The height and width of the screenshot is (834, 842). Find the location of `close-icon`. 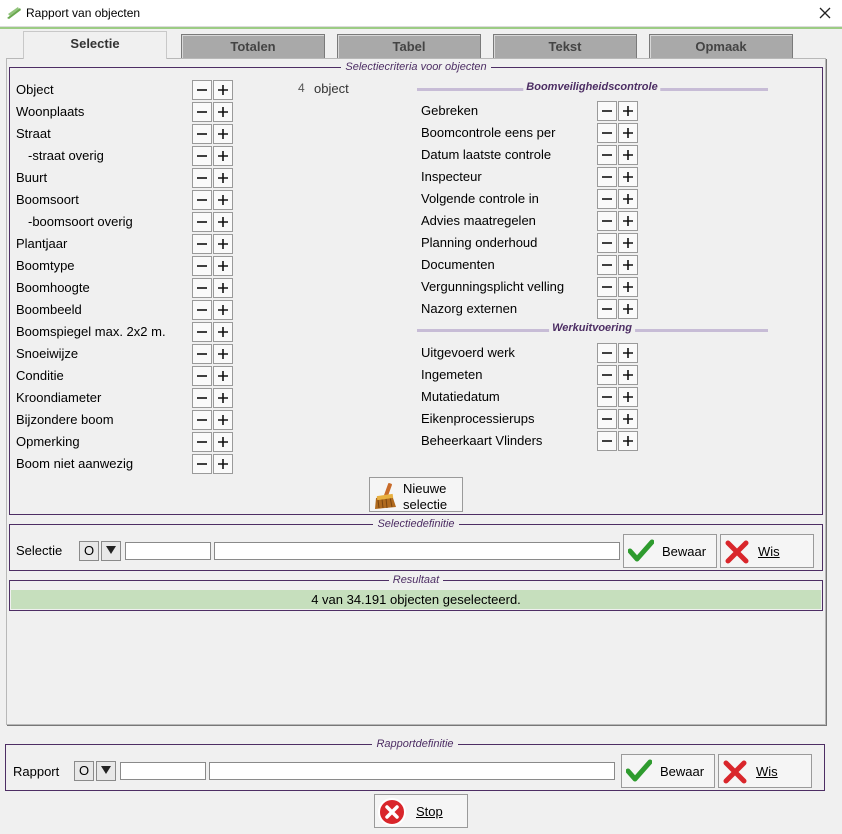

close-icon is located at coordinates (825, 13).